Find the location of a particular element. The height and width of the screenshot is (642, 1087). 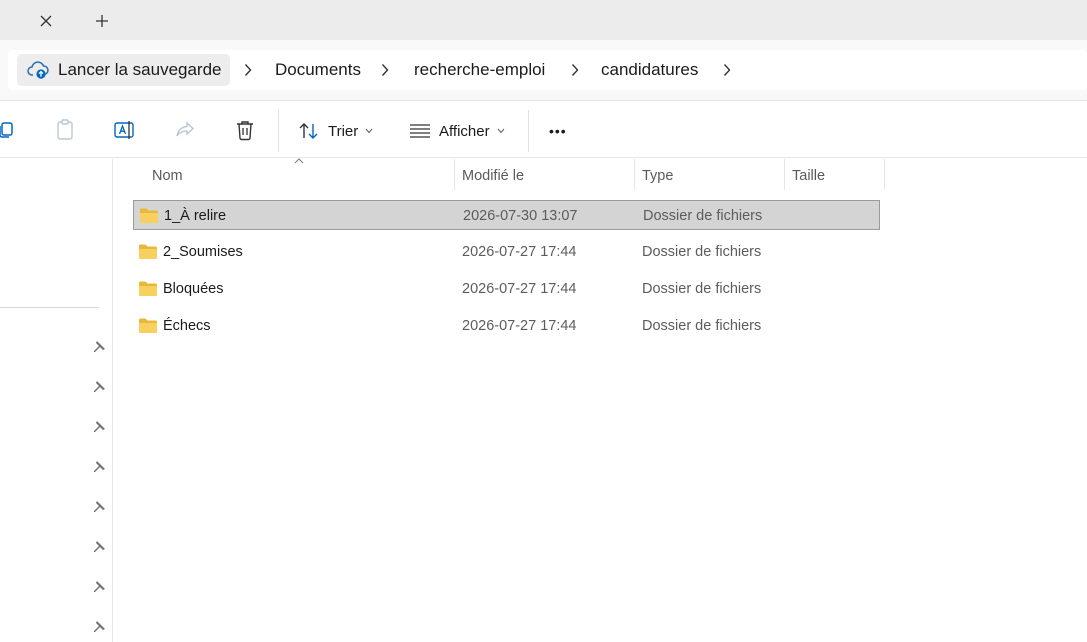

row-modified: 2026-07-30 13:07 is located at coordinates (520, 216).